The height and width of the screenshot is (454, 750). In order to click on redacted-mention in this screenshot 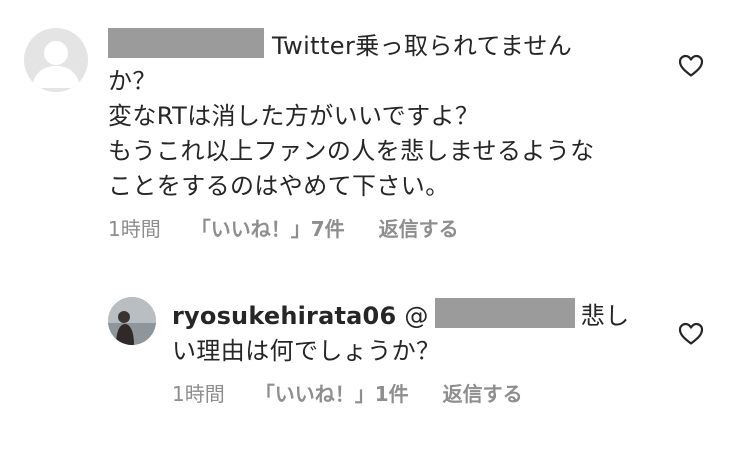, I will do `click(504, 313)`.